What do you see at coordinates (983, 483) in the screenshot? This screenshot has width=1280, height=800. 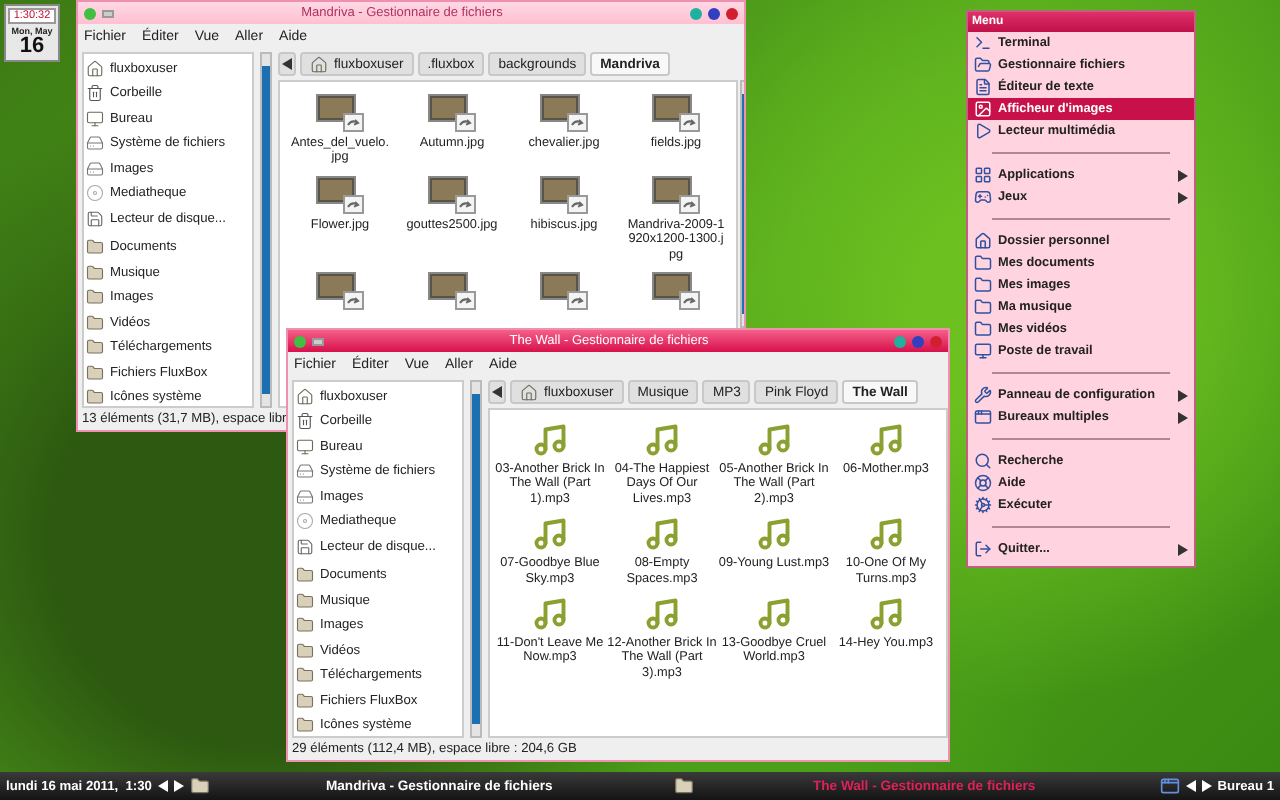 I see `lifebuoy-icon` at bounding box center [983, 483].